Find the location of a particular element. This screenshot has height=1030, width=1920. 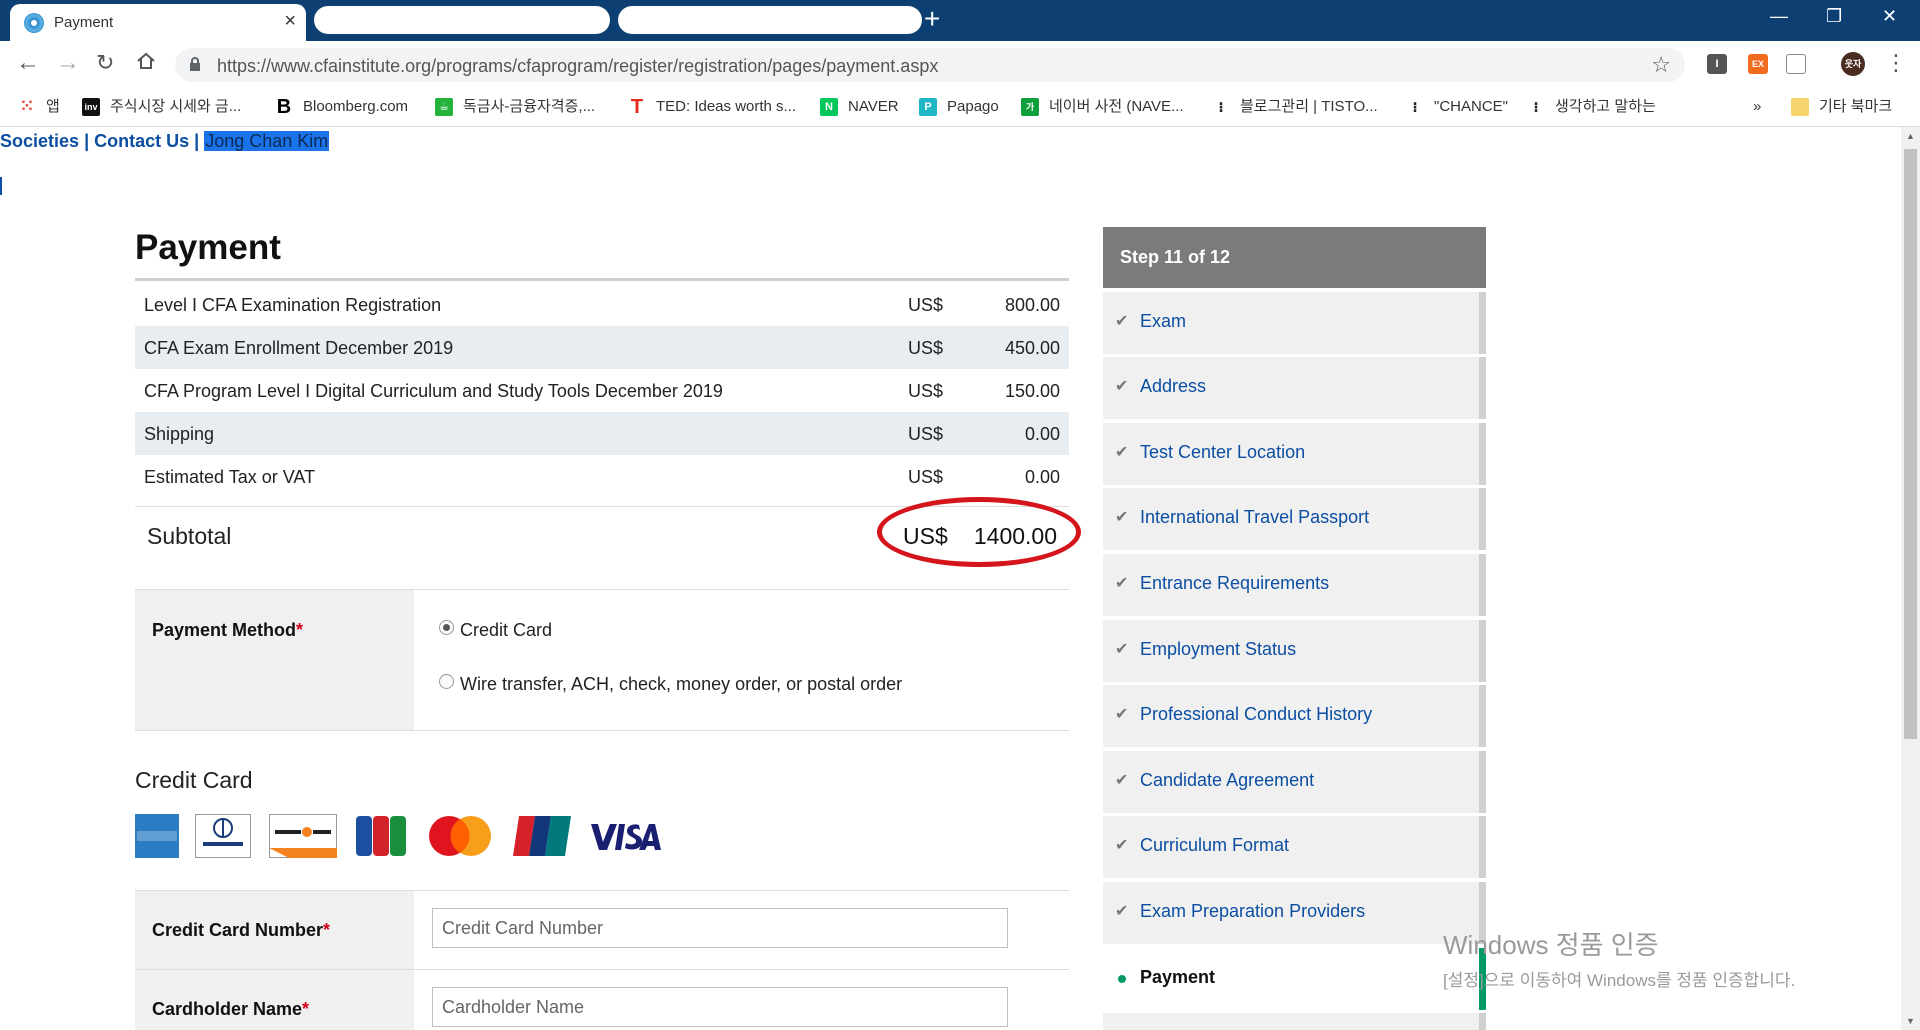

browser-tab-strip: Payment × + — ❐ ✕ is located at coordinates (960, 20).